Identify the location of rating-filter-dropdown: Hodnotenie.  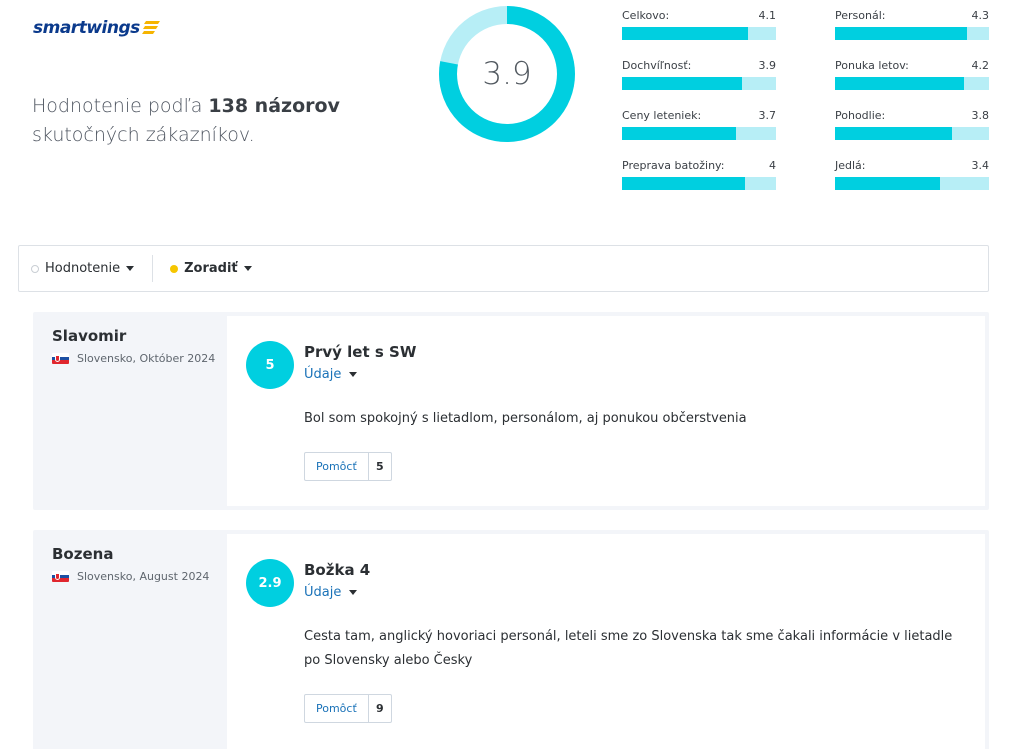
(85, 268).